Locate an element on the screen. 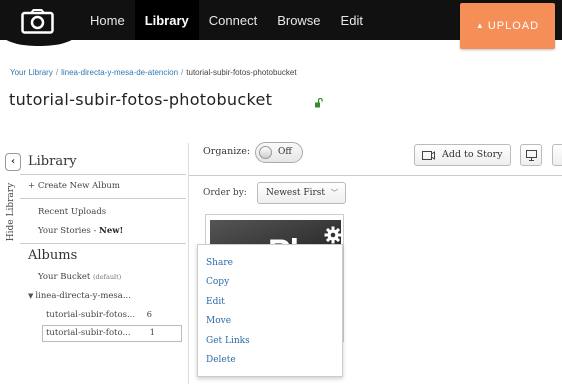 The width and height of the screenshot is (562, 384). breadcrumb-current: tutorial-subir-fotos-photobucket is located at coordinates (241, 72).